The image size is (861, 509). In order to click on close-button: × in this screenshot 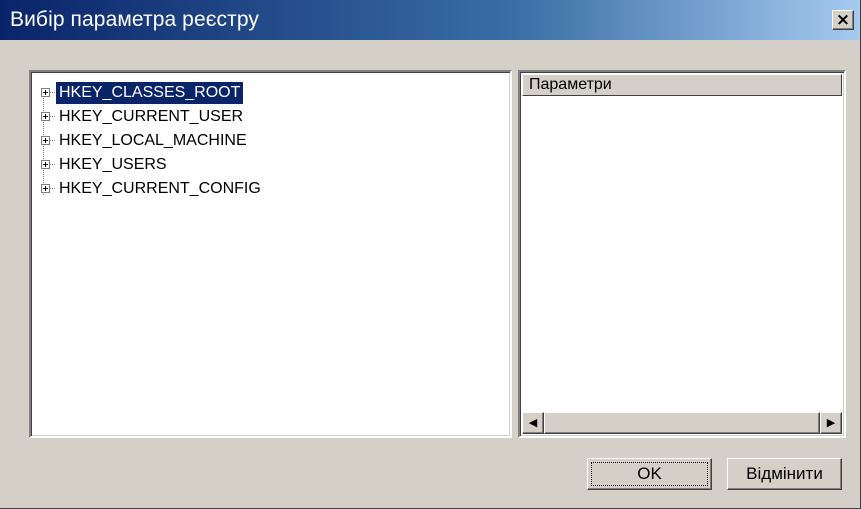, I will do `click(843, 20)`.